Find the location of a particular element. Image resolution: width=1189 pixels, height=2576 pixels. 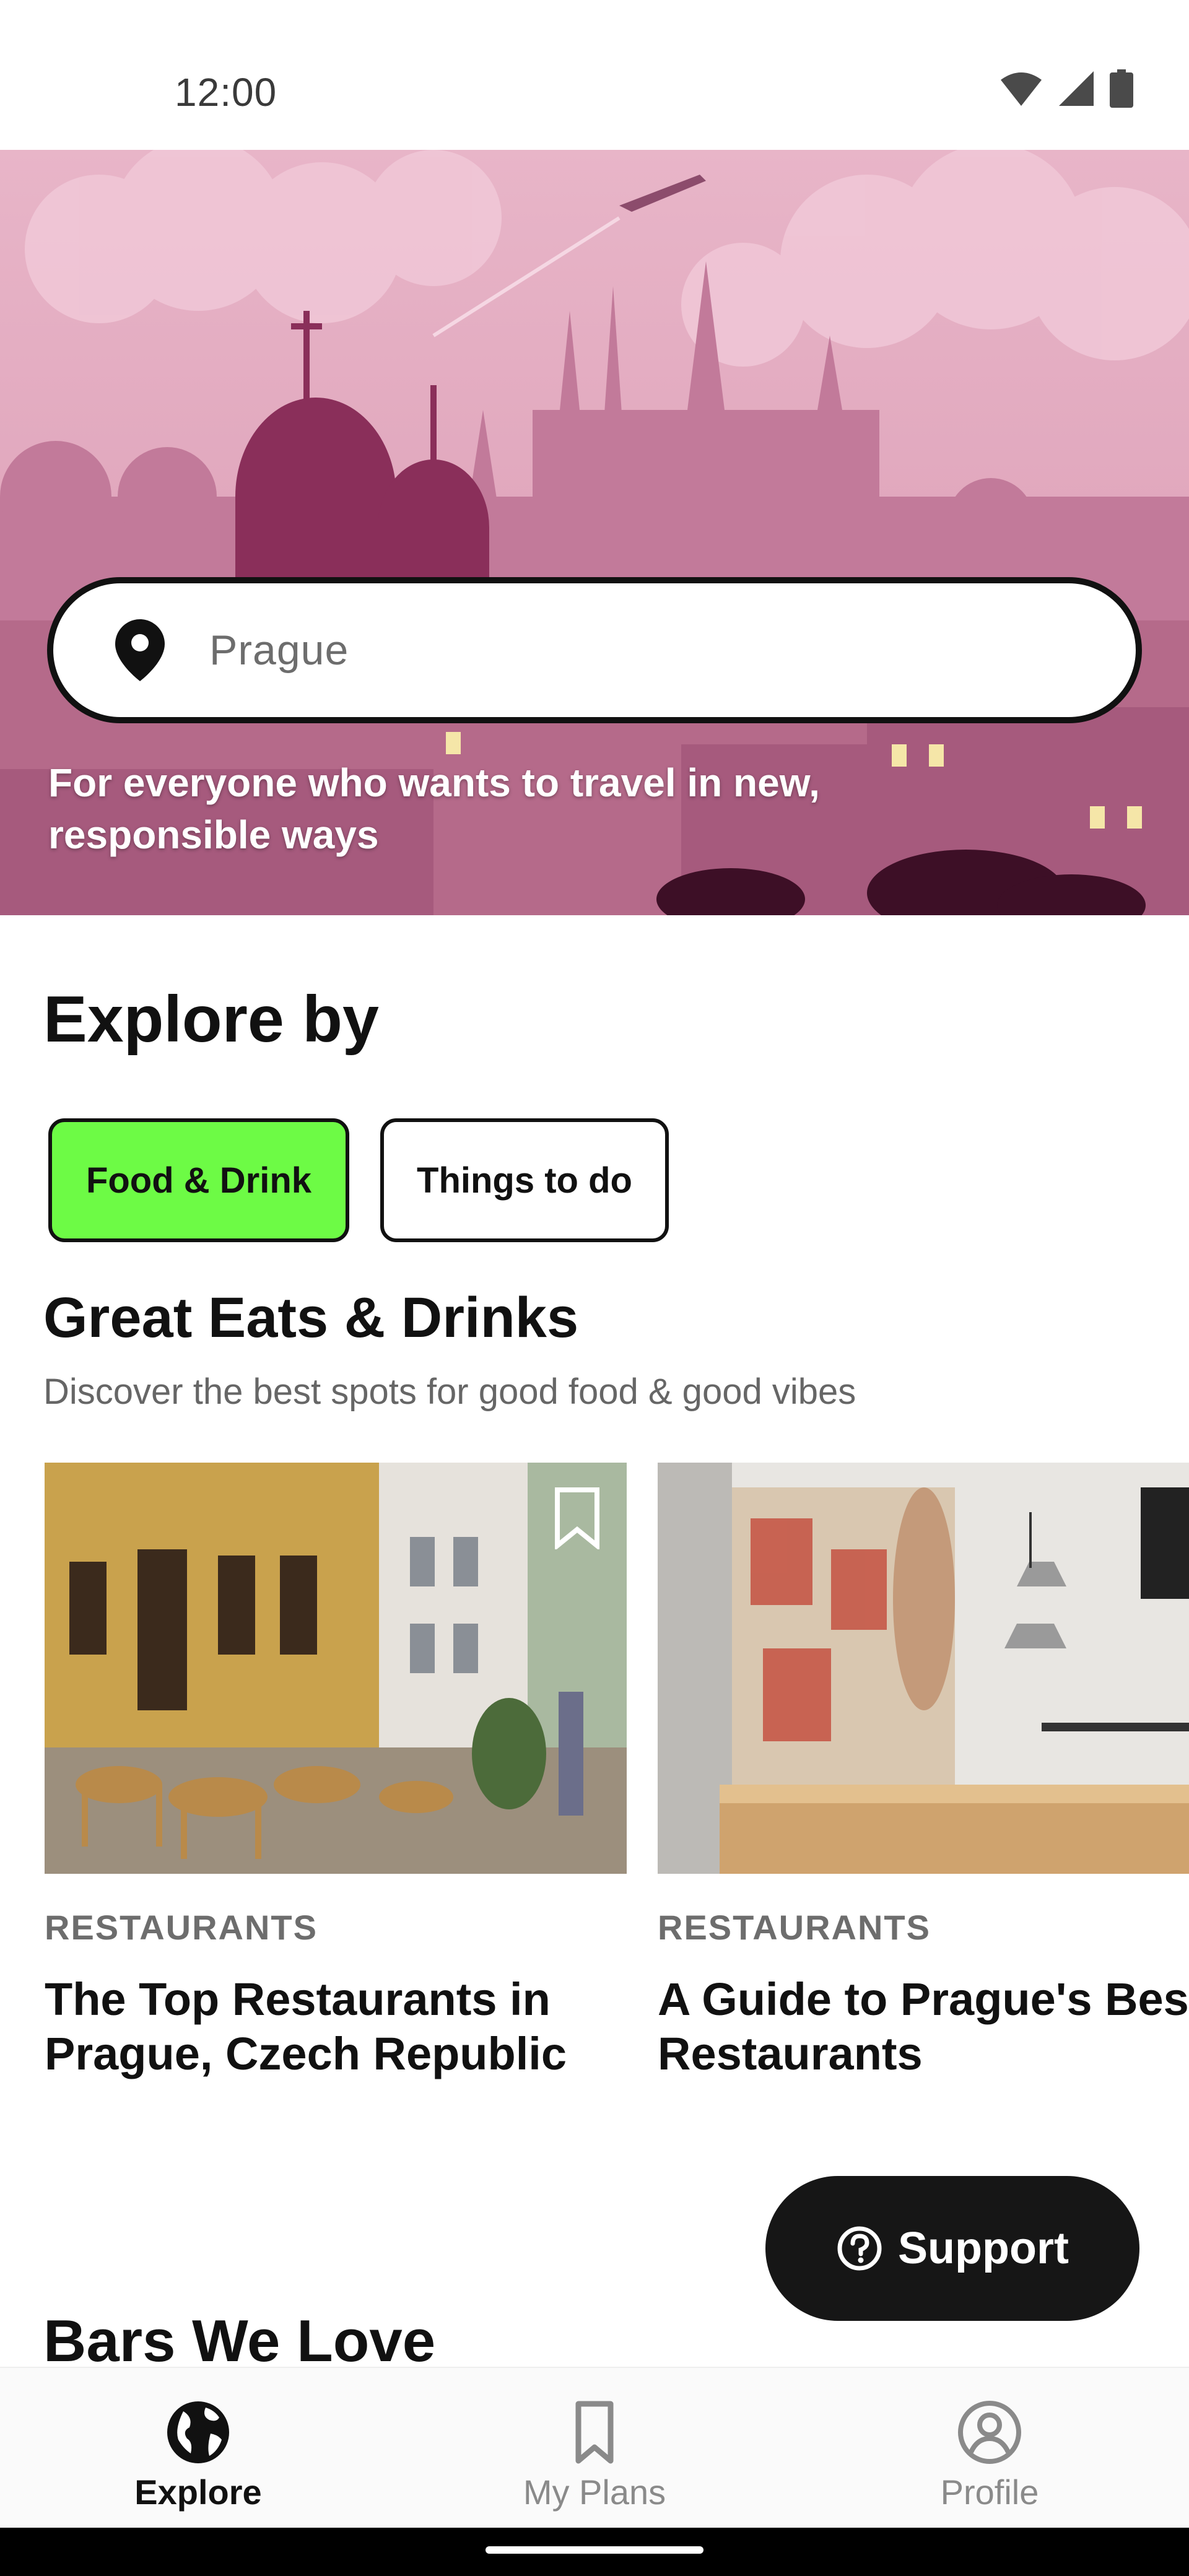

status-icons is located at coordinates (1066, 88).